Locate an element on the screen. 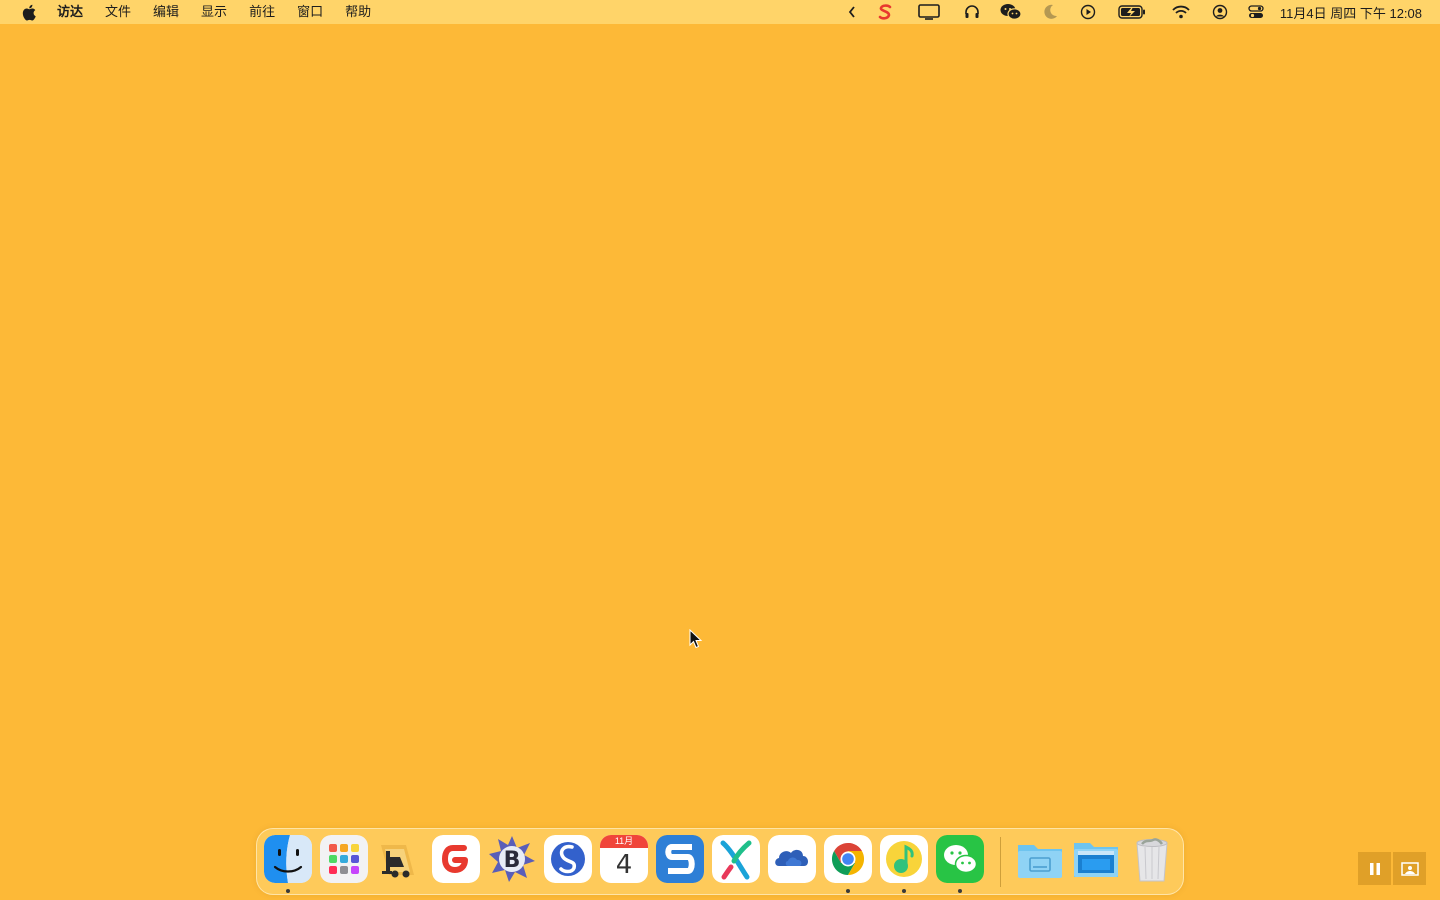 This screenshot has width=1440, height=900. wechat-icon is located at coordinates (1011, 12).